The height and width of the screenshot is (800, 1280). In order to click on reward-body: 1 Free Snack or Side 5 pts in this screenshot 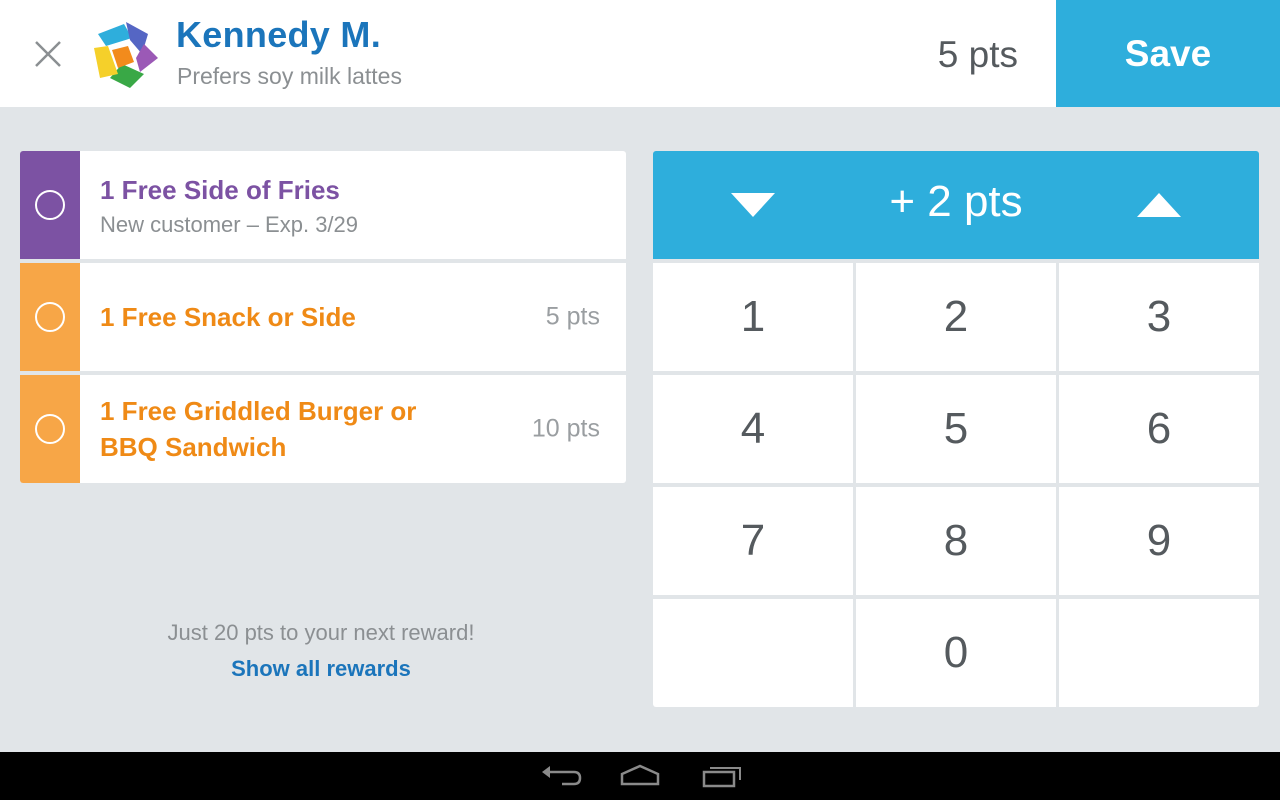, I will do `click(353, 317)`.